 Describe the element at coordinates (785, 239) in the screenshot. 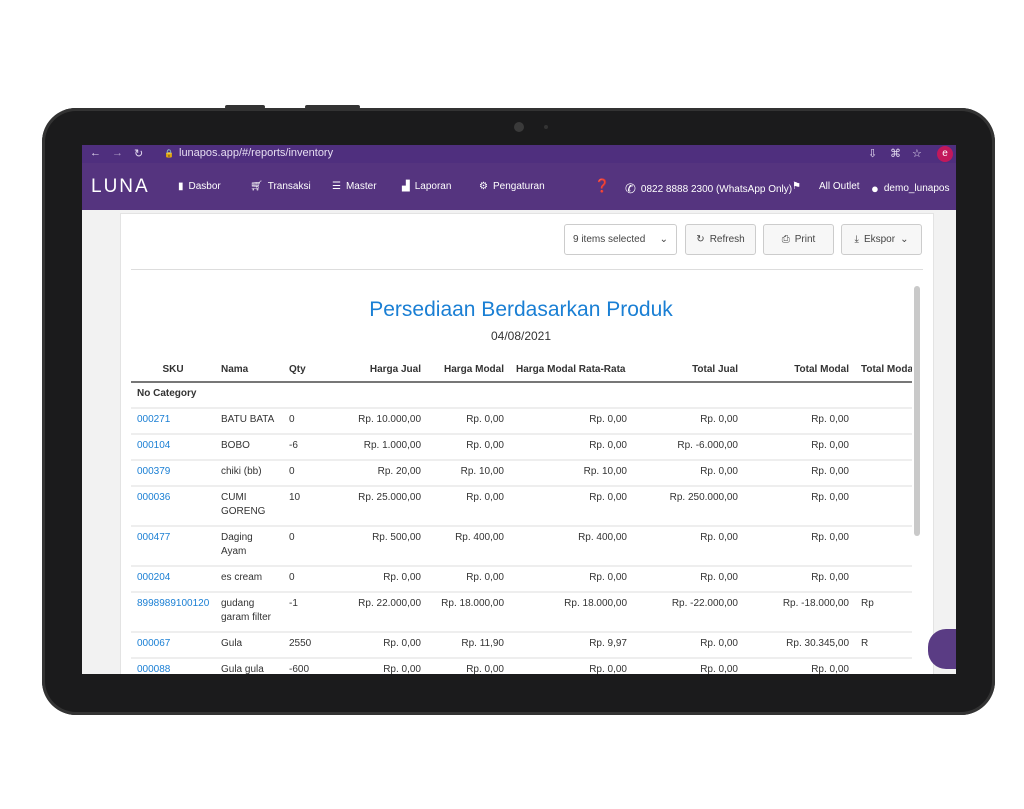

I see `print-icon: ⎙` at that location.